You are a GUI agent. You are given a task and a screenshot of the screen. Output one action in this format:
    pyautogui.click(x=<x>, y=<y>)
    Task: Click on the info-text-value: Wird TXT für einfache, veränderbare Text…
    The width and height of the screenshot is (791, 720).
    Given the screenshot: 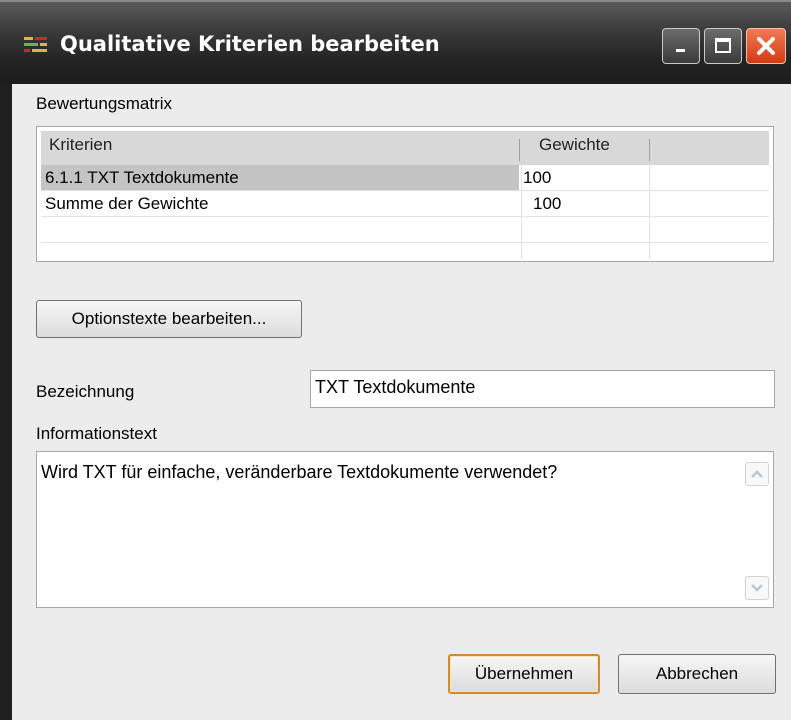 What is the action you would take?
    pyautogui.click(x=299, y=472)
    